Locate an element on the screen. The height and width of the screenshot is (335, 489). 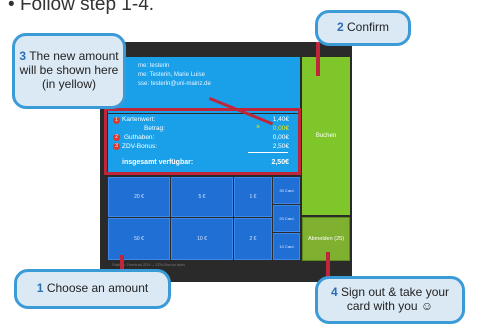
balance-highlight-frame is located at coordinates (202, 141).